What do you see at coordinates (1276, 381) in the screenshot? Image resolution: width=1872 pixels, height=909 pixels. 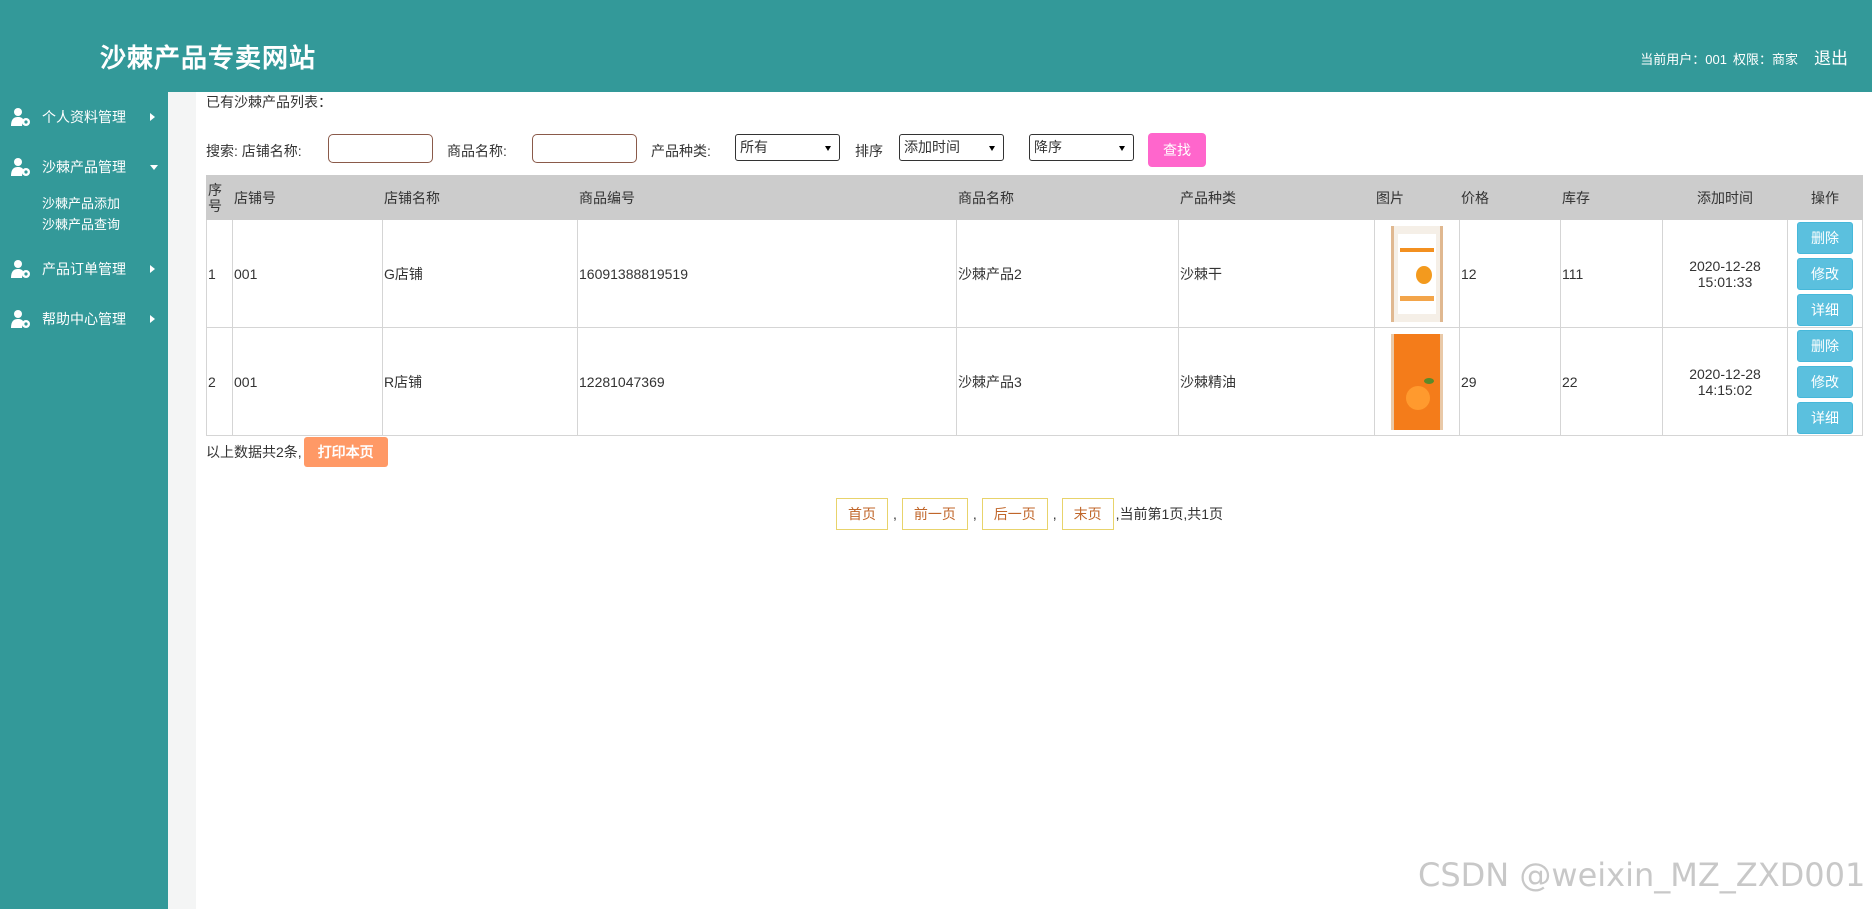 I see `cell-category: 沙棘精油` at bounding box center [1276, 381].